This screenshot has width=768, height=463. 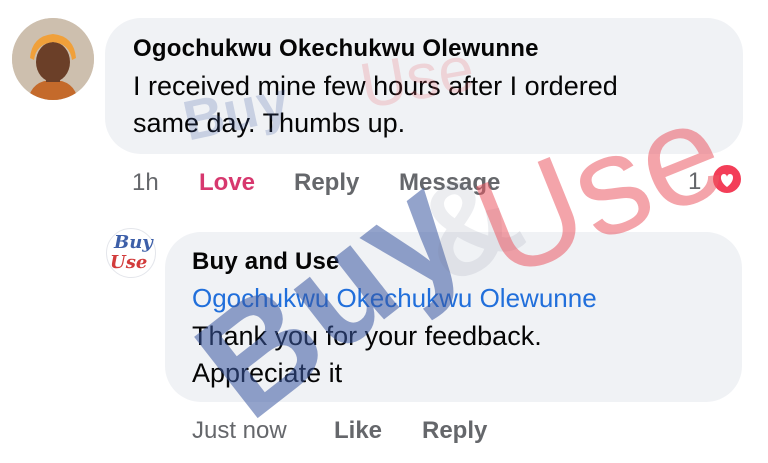 I want to click on reply-timestamp: Just now, so click(x=239, y=431).